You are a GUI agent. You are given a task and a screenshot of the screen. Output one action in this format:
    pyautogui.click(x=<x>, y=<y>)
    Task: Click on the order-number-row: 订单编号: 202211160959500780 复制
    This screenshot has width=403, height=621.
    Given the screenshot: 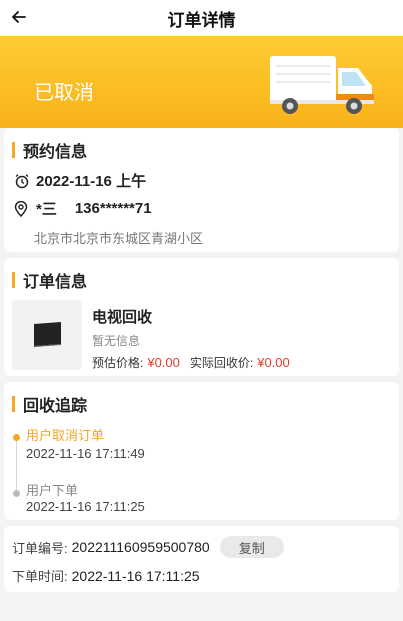 What is the action you would take?
    pyautogui.click(x=148, y=547)
    